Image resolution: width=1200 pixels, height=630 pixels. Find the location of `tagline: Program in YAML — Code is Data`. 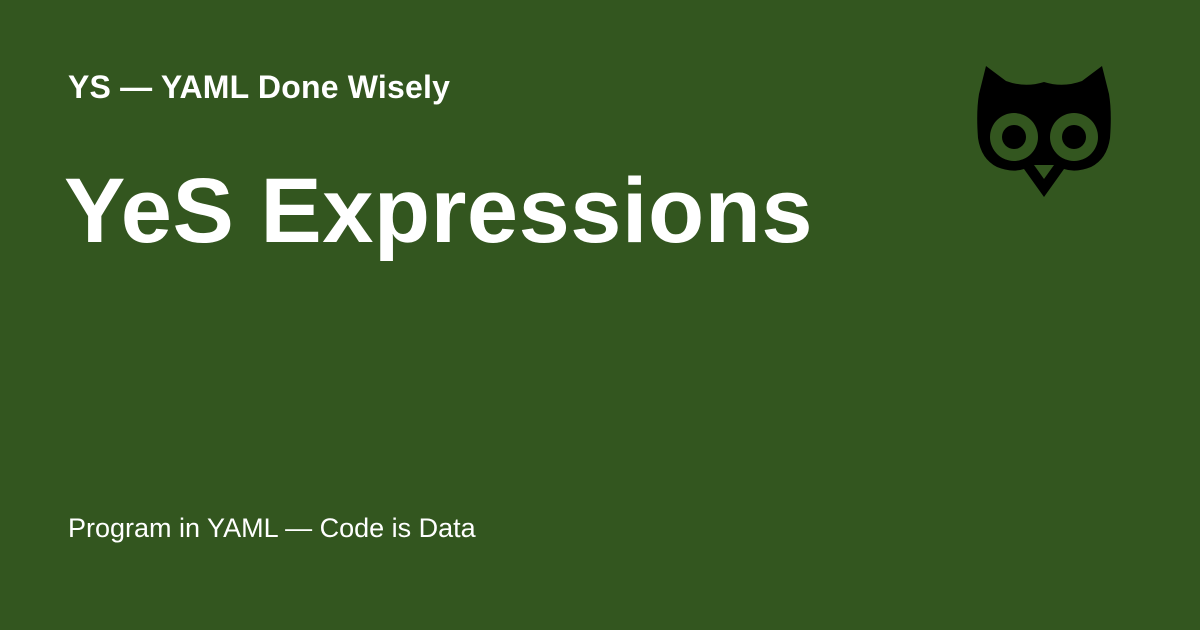

tagline: Program in YAML — Code is Data is located at coordinates (272, 528).